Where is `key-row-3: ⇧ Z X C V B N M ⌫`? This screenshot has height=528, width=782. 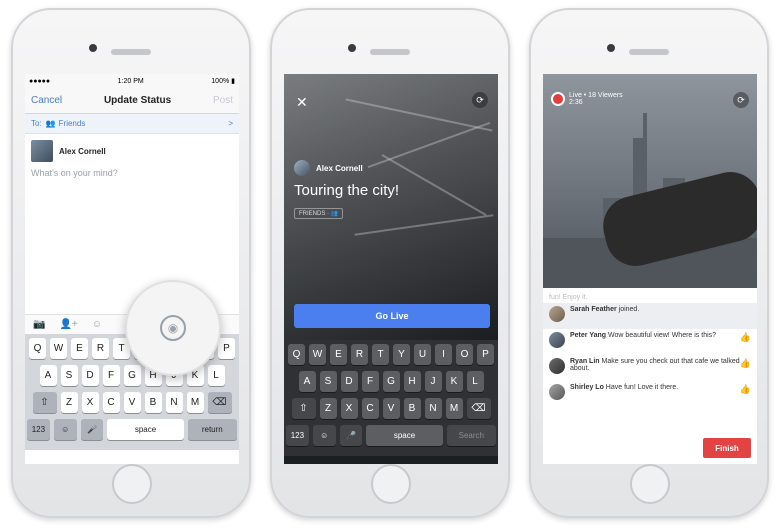
key-row-3: ⇧ Z X C V B N M ⌫ is located at coordinates (391, 408).